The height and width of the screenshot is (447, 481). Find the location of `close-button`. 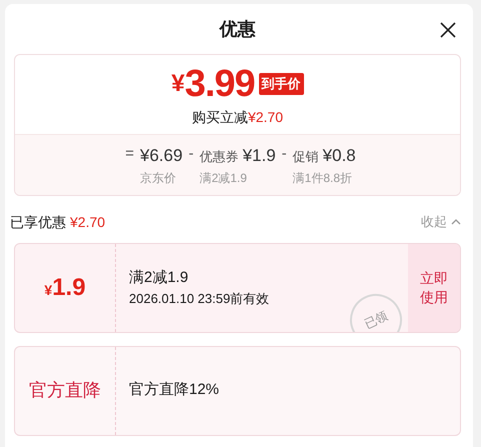

close-button is located at coordinates (448, 30).